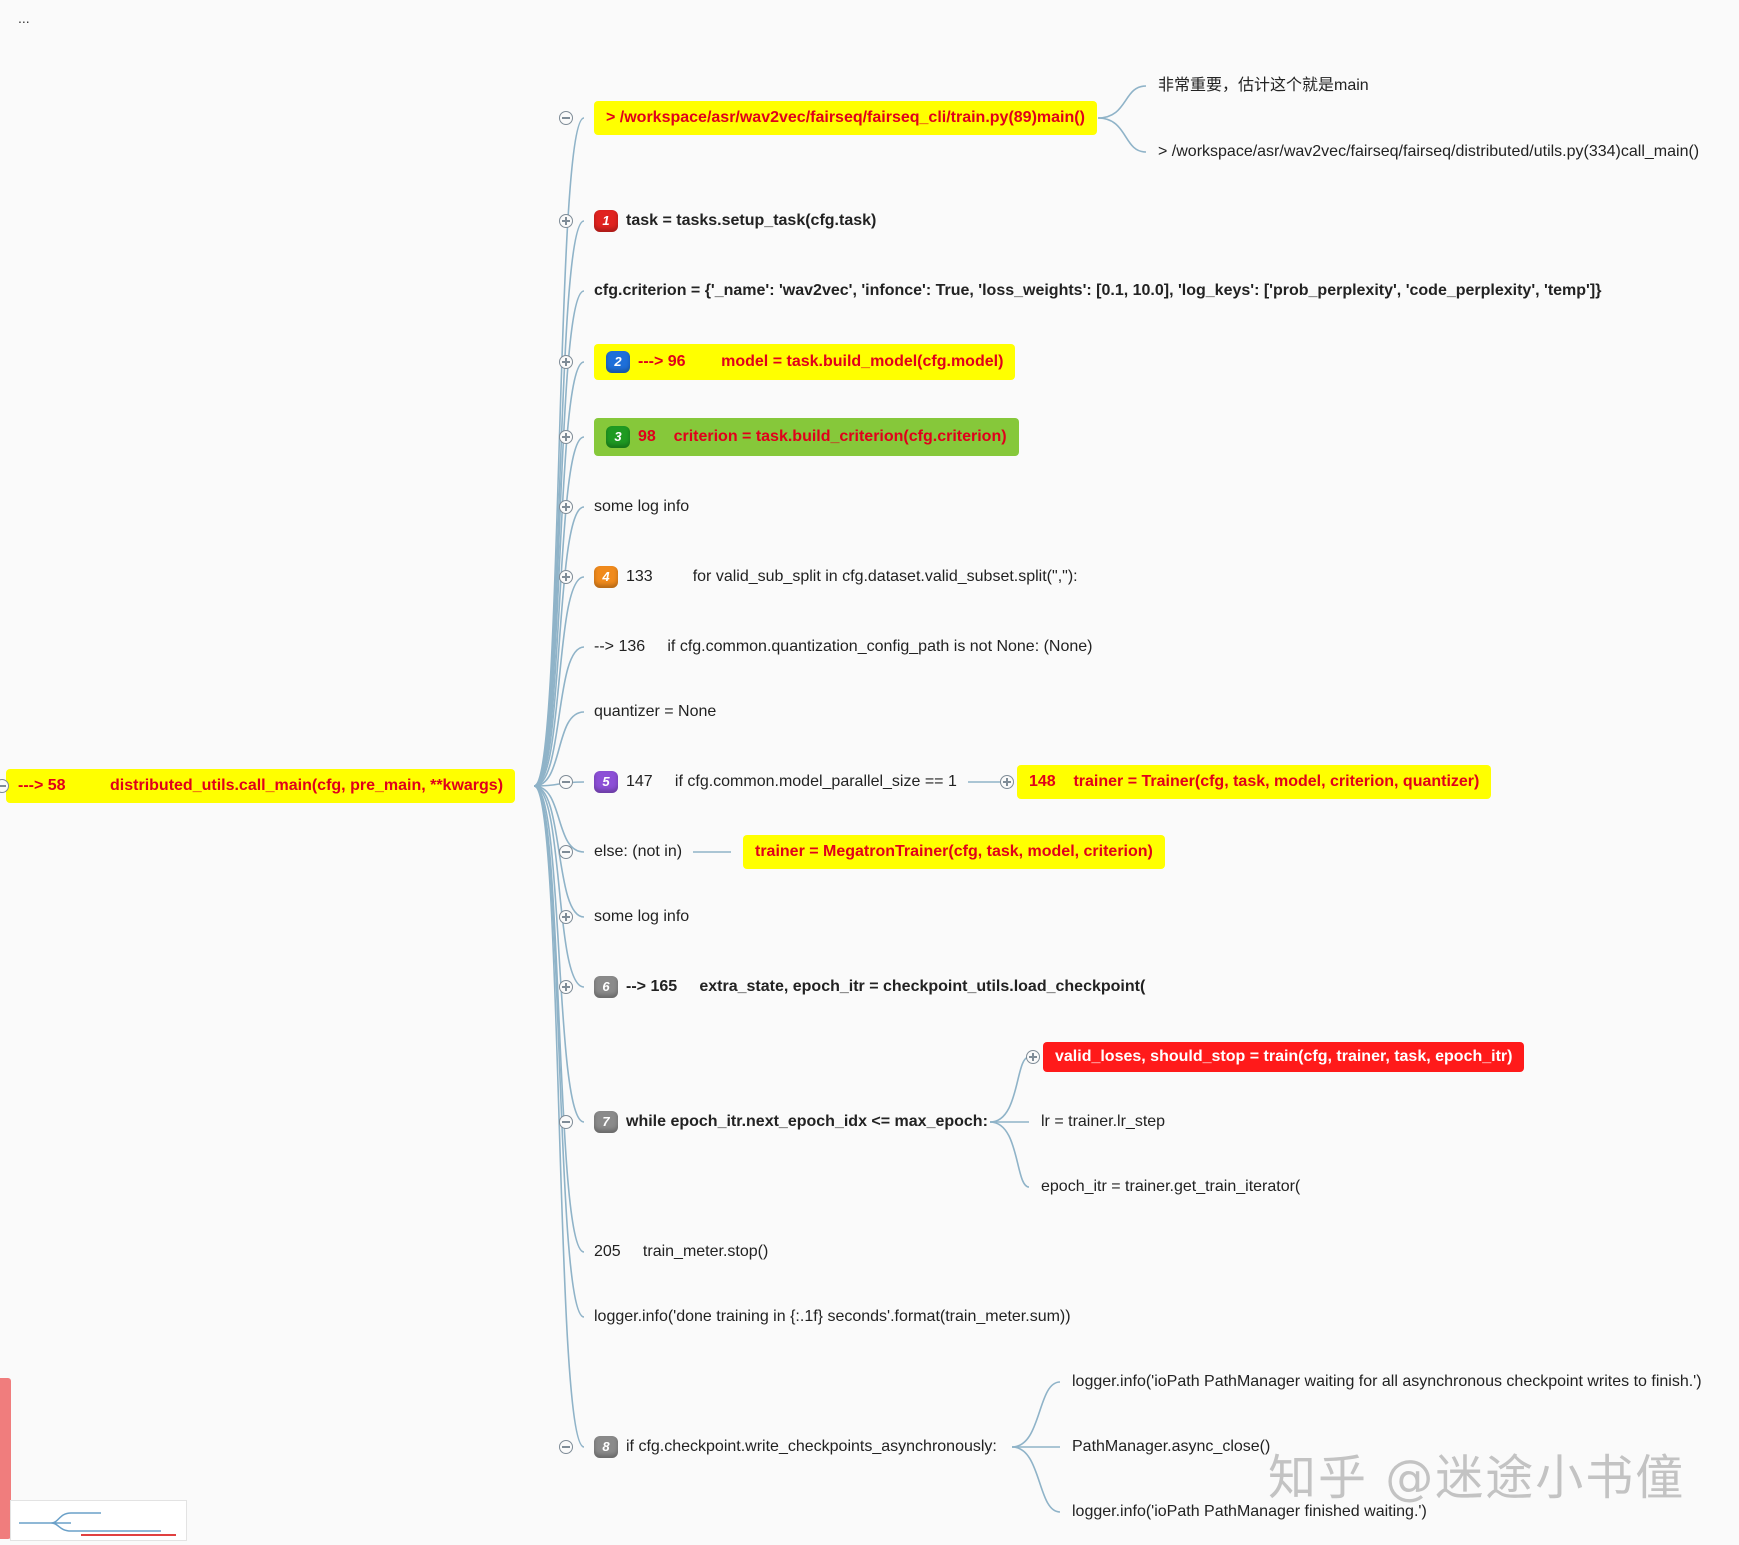  I want to click on branch-16-collapse-icon, so click(566, 1447).